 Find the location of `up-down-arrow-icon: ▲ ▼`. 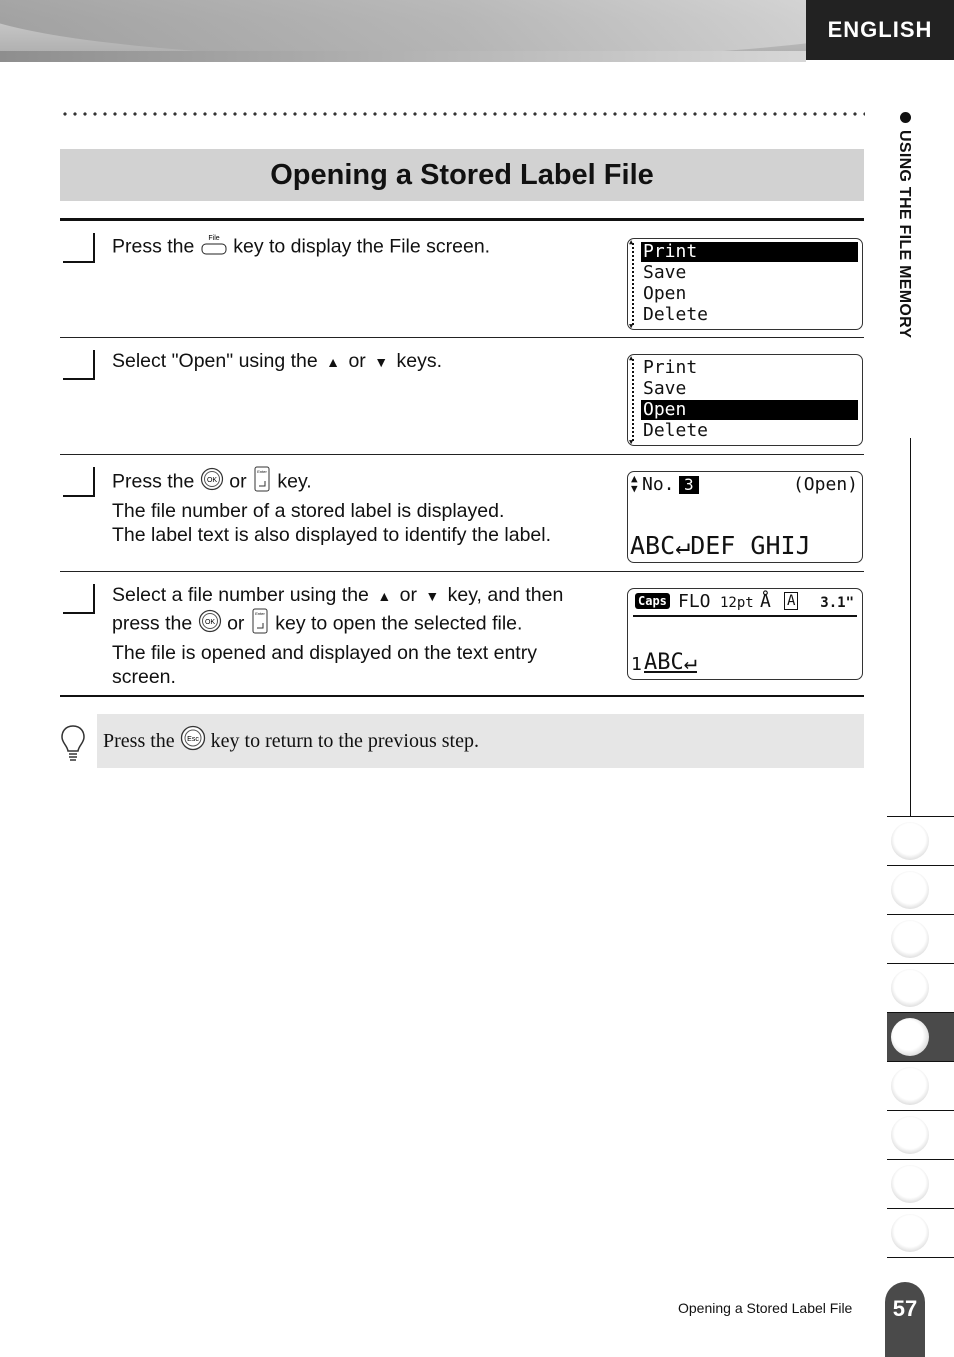

up-down-arrow-icon: ▲ ▼ is located at coordinates (634, 483).